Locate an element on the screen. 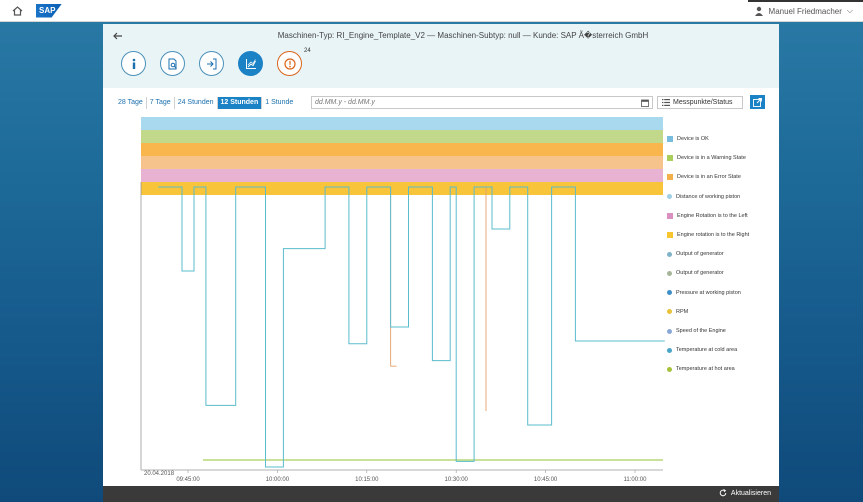 The width and height of the screenshot is (863, 502). legend-label: Device is OK is located at coordinates (693, 139).